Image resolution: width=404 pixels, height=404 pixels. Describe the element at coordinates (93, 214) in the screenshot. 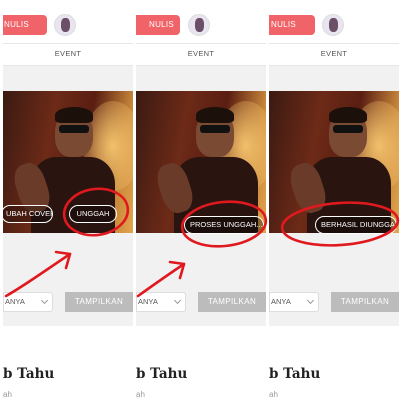

I see `upload-button: UNGGAH` at that location.